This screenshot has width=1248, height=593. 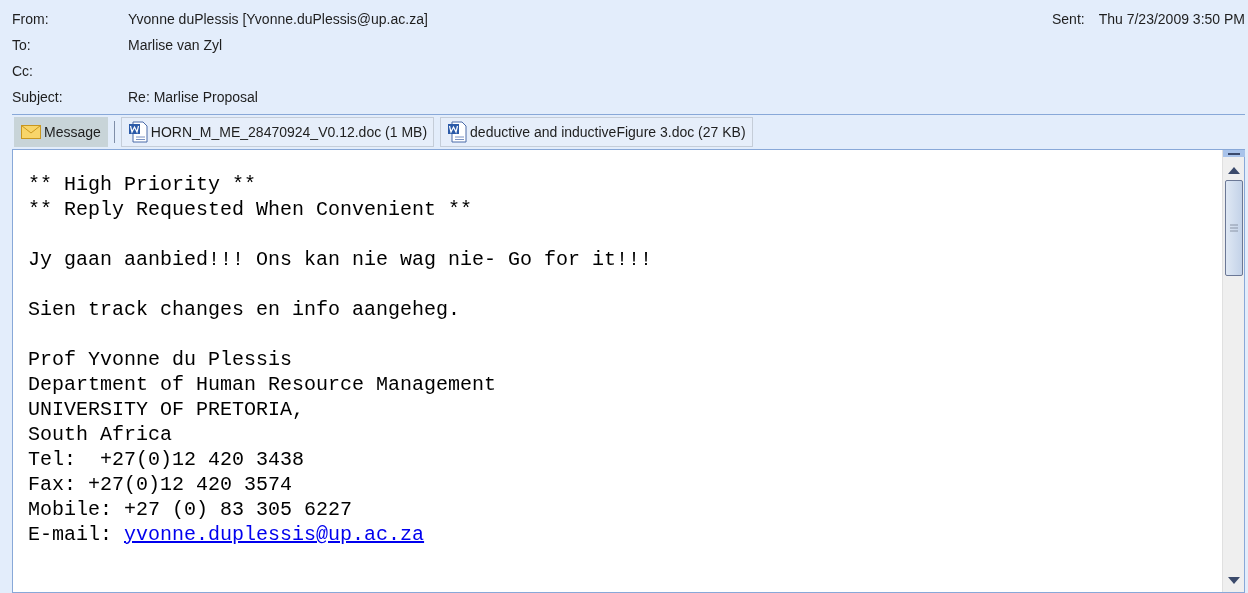 What do you see at coordinates (38, 97) in the screenshot?
I see `field-label: Subject:` at bounding box center [38, 97].